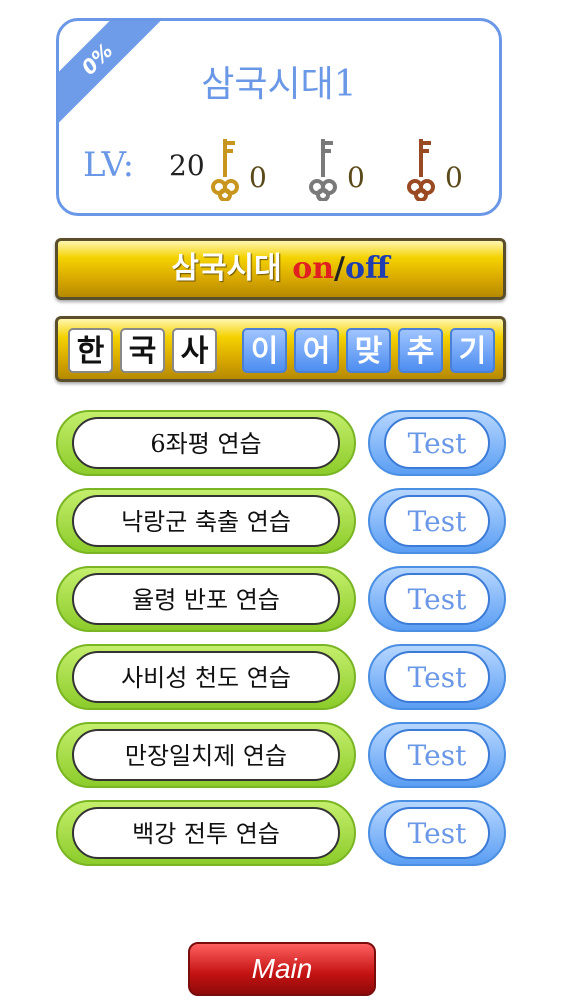  What do you see at coordinates (194, 350) in the screenshot?
I see `tile-sa: 사` at bounding box center [194, 350].